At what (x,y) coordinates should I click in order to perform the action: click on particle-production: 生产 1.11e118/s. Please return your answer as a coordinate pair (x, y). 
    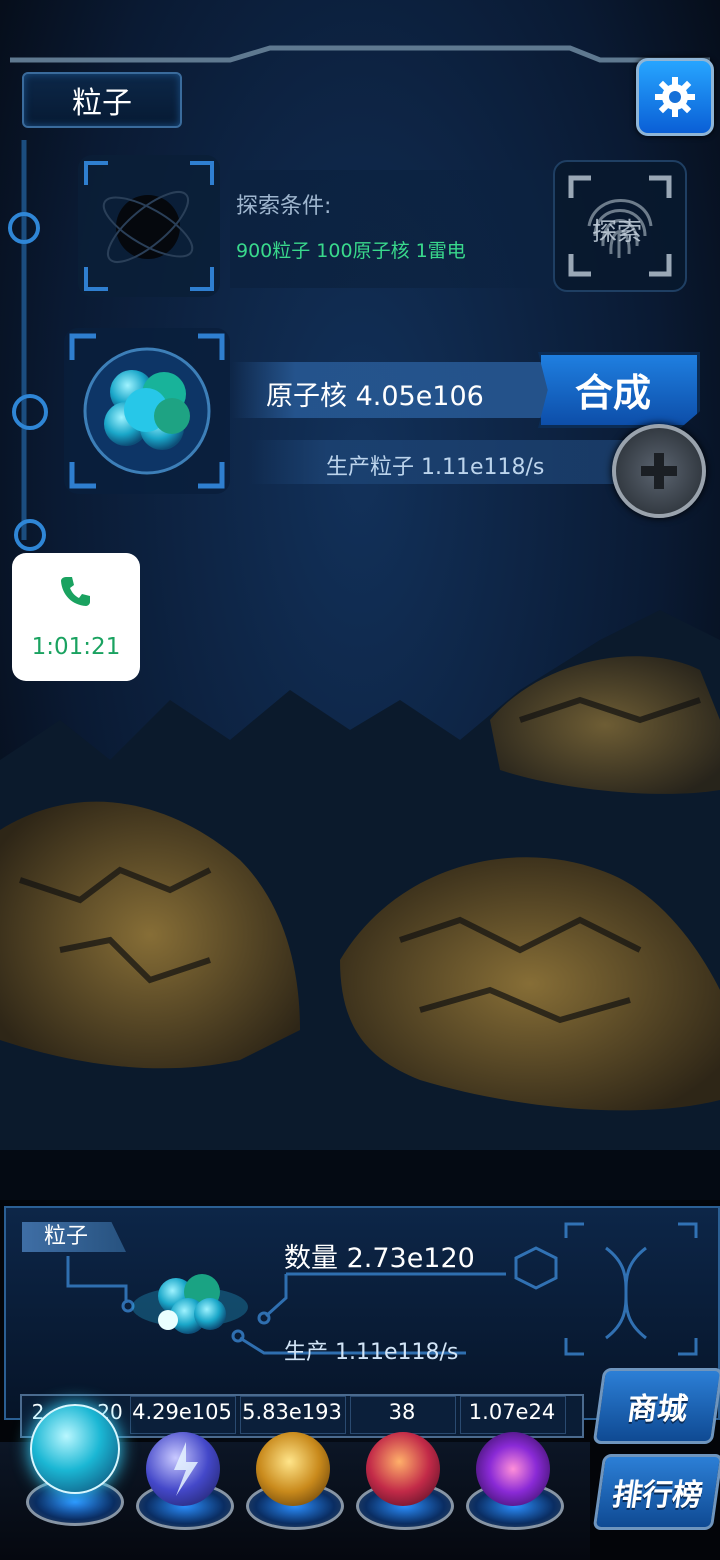
    Looking at the image, I should click on (371, 1352).